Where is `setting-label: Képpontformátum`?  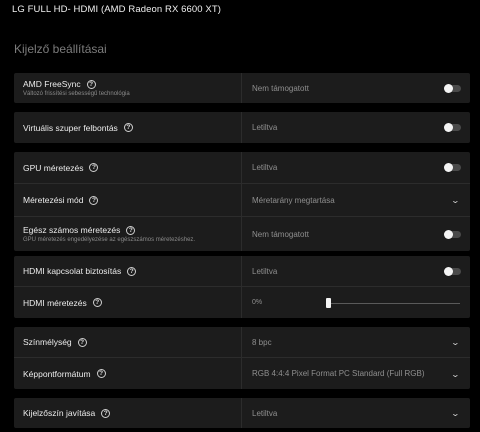
setting-label: Képpontformátum is located at coordinates (57, 373).